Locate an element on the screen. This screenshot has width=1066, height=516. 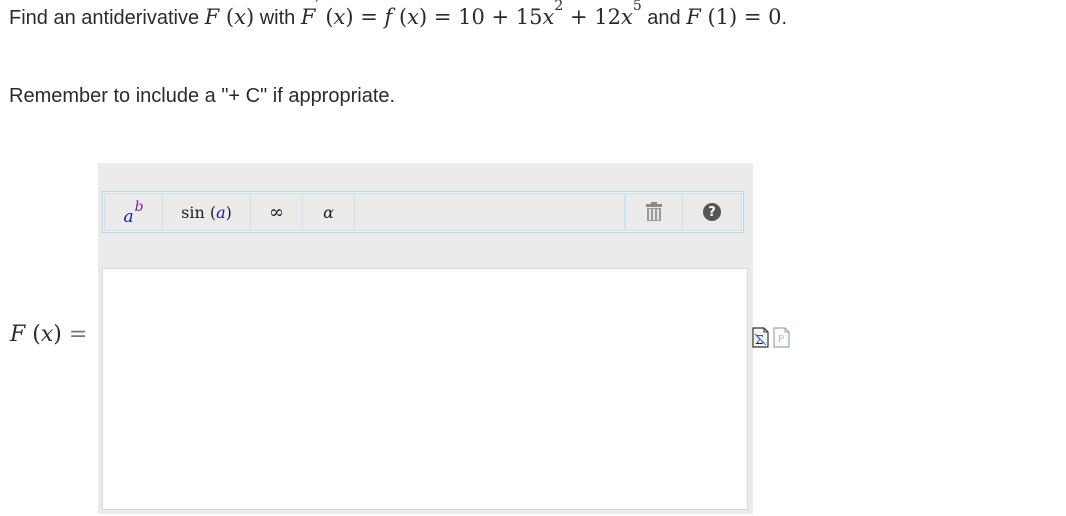
superscript-button: ab is located at coordinates (134, 212).